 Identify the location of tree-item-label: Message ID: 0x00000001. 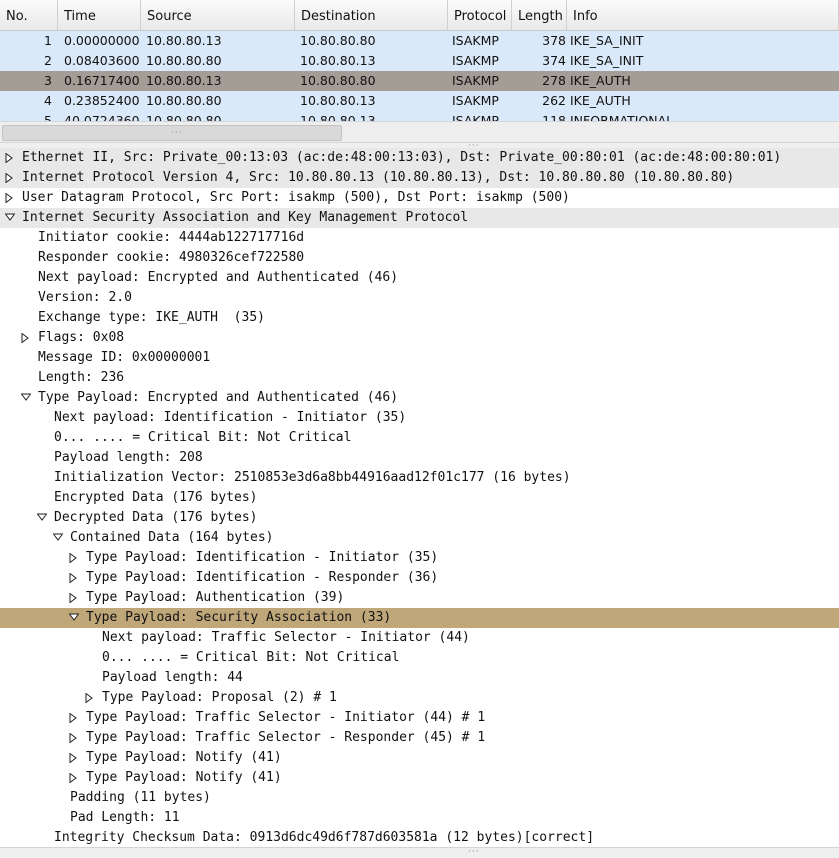
(124, 357).